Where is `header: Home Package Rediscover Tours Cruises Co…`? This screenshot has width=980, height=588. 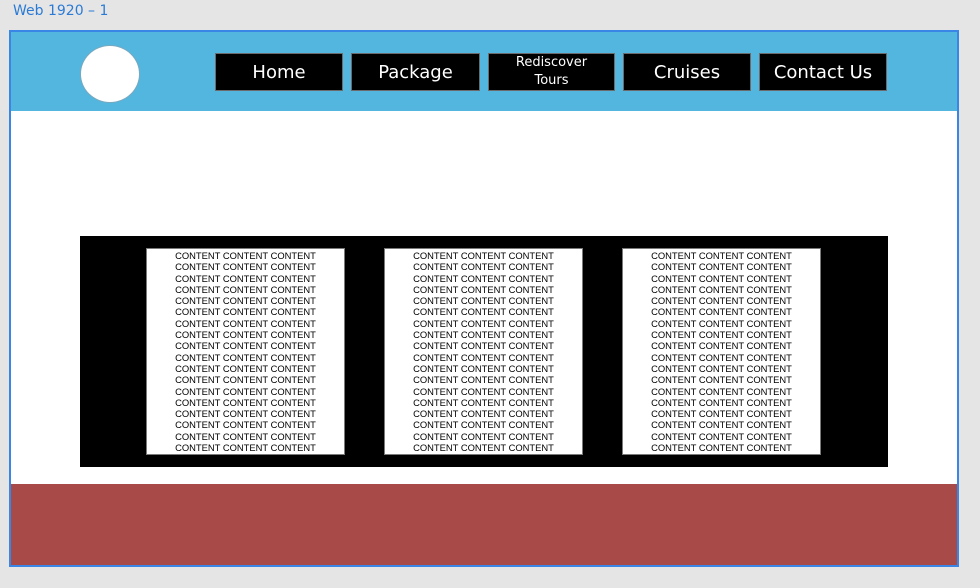 header: Home Package Rediscover Tours Cruises Co… is located at coordinates (484, 71).